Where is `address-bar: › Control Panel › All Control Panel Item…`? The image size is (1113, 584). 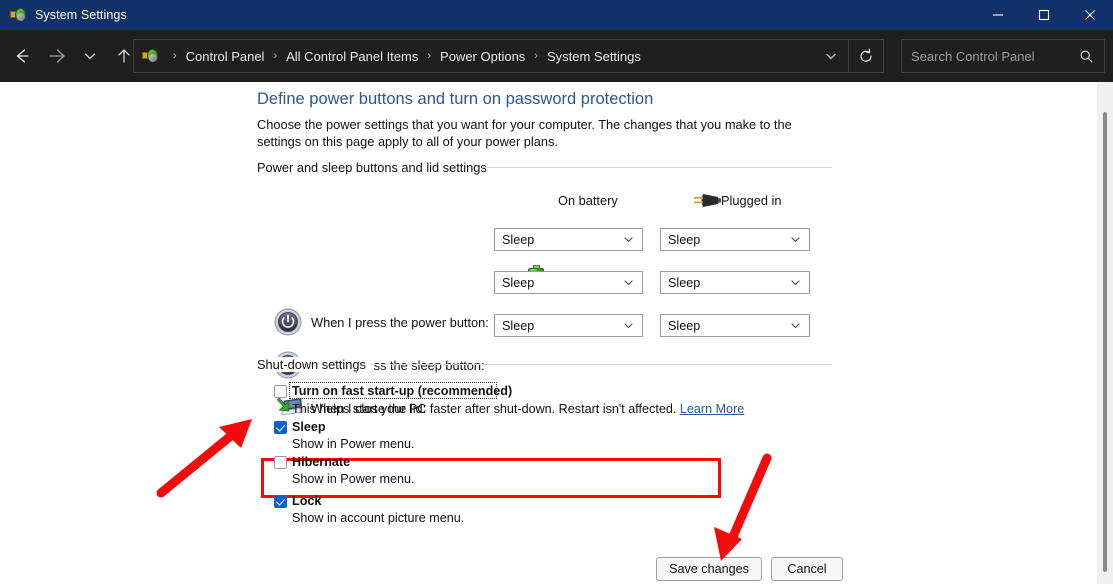
address-bar: › Control Panel › All Control Panel Item… is located at coordinates (508, 56).